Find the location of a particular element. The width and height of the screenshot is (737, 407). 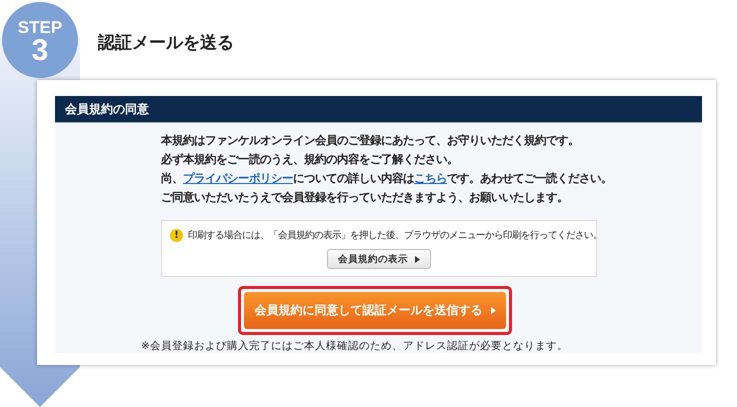

page-title: 認証メールを送る is located at coordinates (166, 43).